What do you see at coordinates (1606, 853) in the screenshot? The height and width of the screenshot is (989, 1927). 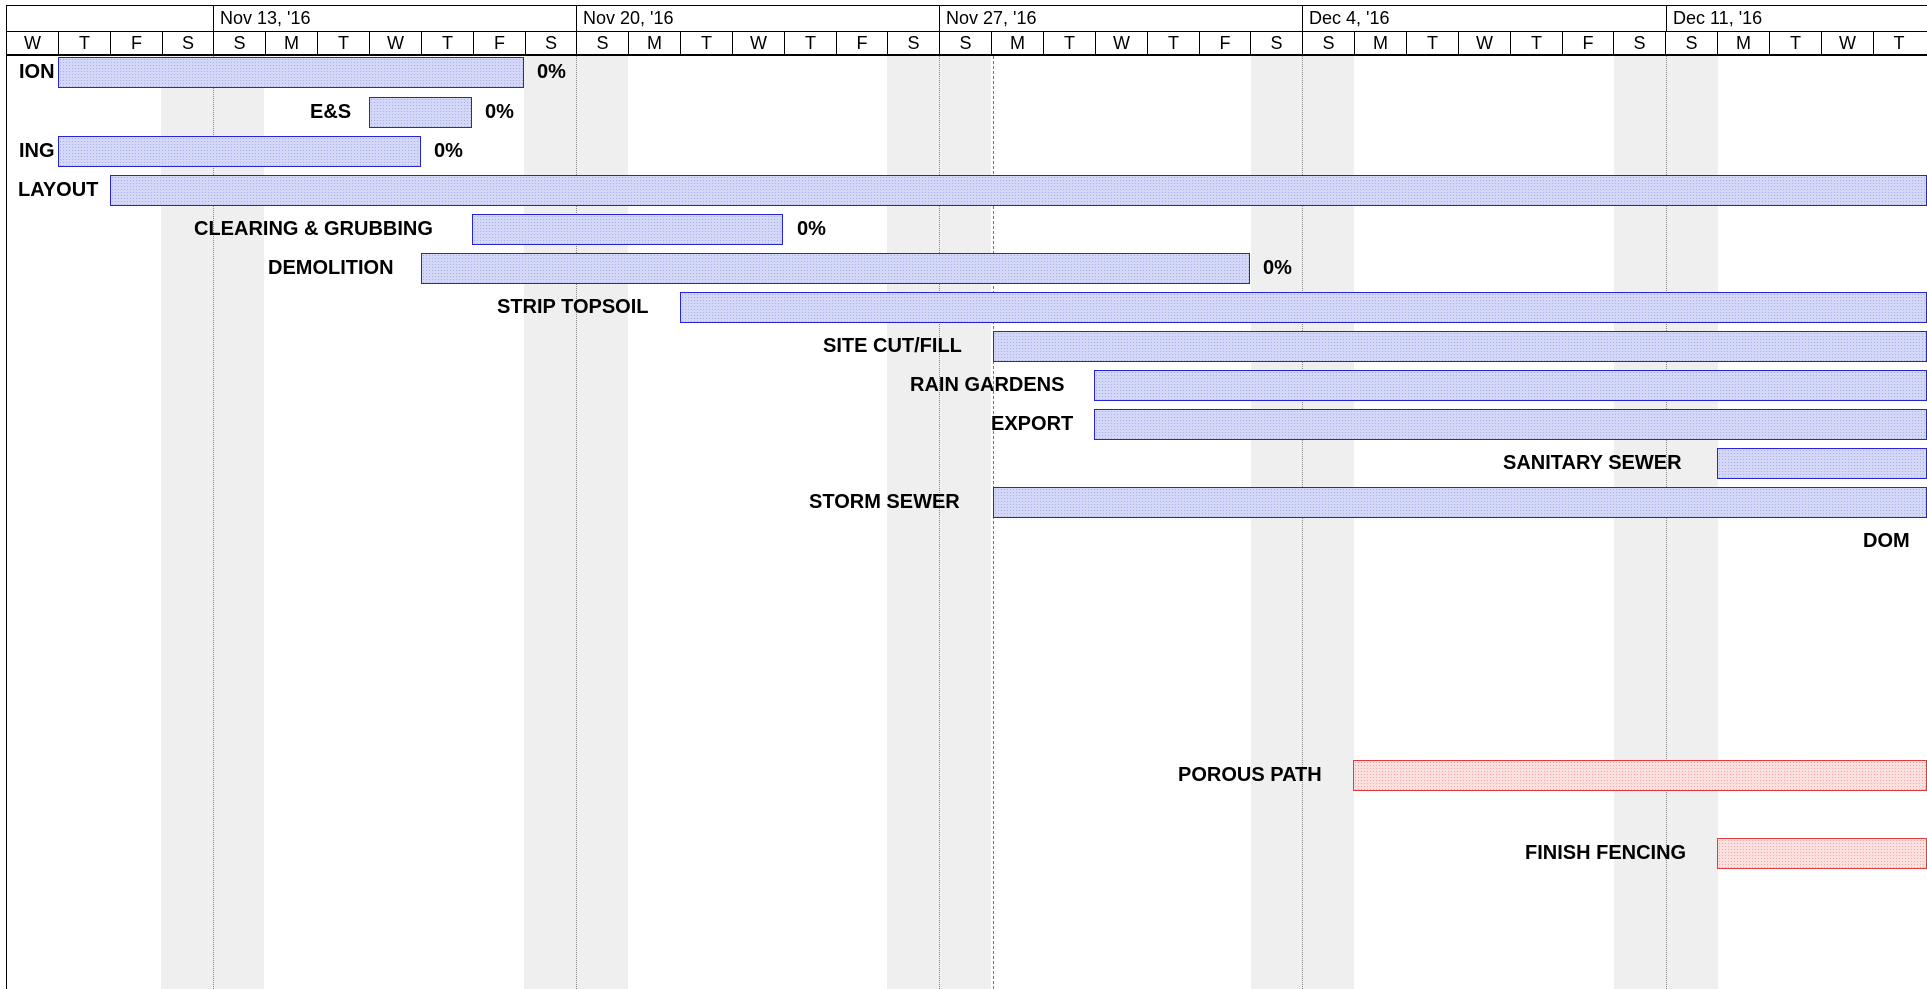 I see `task-label: FINISH FENCING` at bounding box center [1606, 853].